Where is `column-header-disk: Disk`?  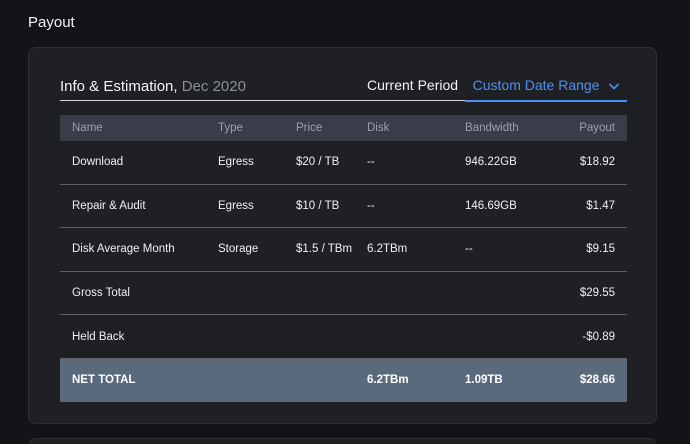 column-header-disk: Disk is located at coordinates (378, 128).